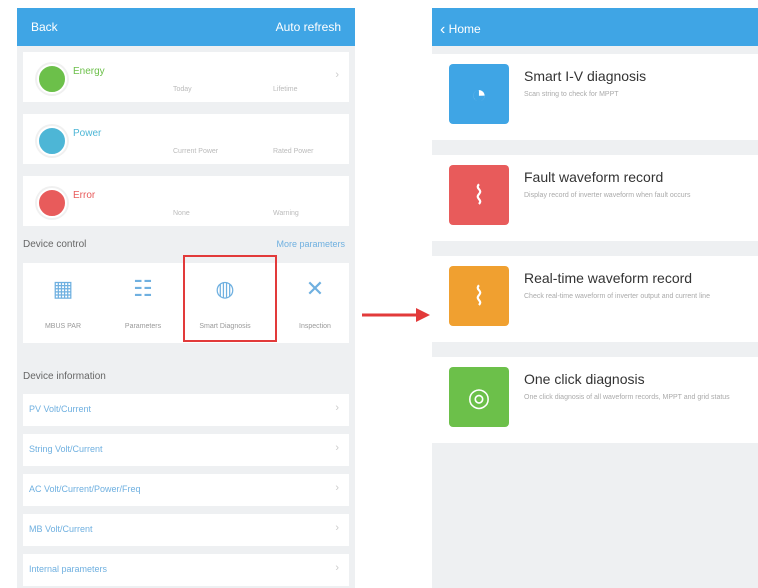 This screenshot has height=588, width=758. I want to click on power-title: Power, so click(87, 133).